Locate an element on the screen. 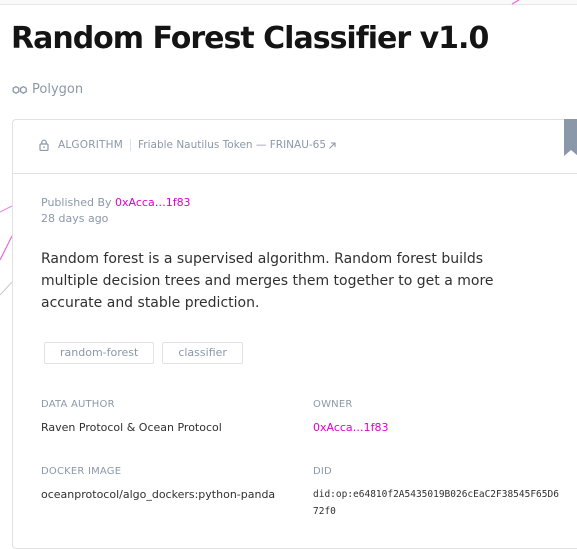 The image size is (577, 549). docker-image-value: oceanprotocol/algo_dockers:python-panda is located at coordinates (158, 494).